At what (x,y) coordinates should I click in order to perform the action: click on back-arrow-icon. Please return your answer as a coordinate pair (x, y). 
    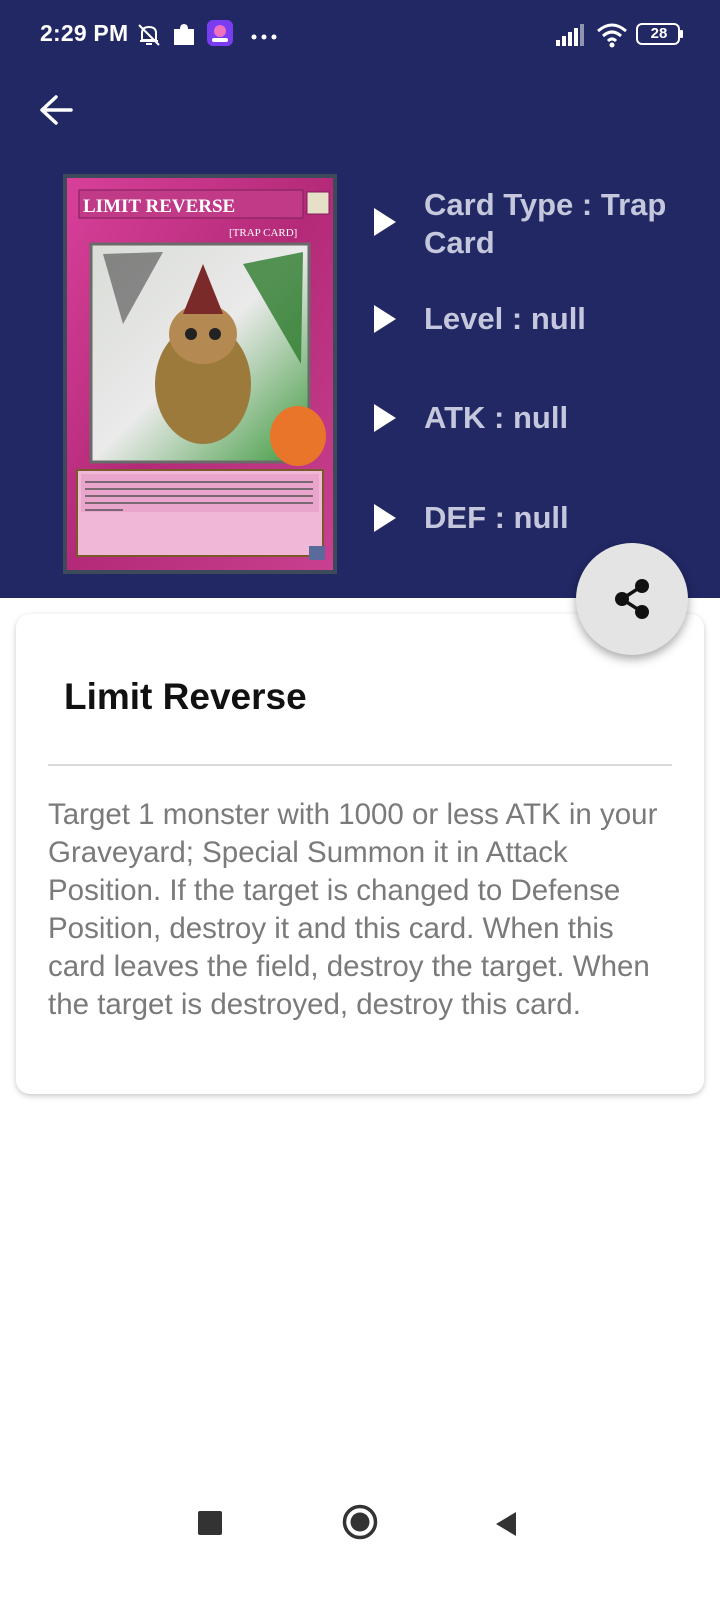
    Looking at the image, I should click on (56, 110).